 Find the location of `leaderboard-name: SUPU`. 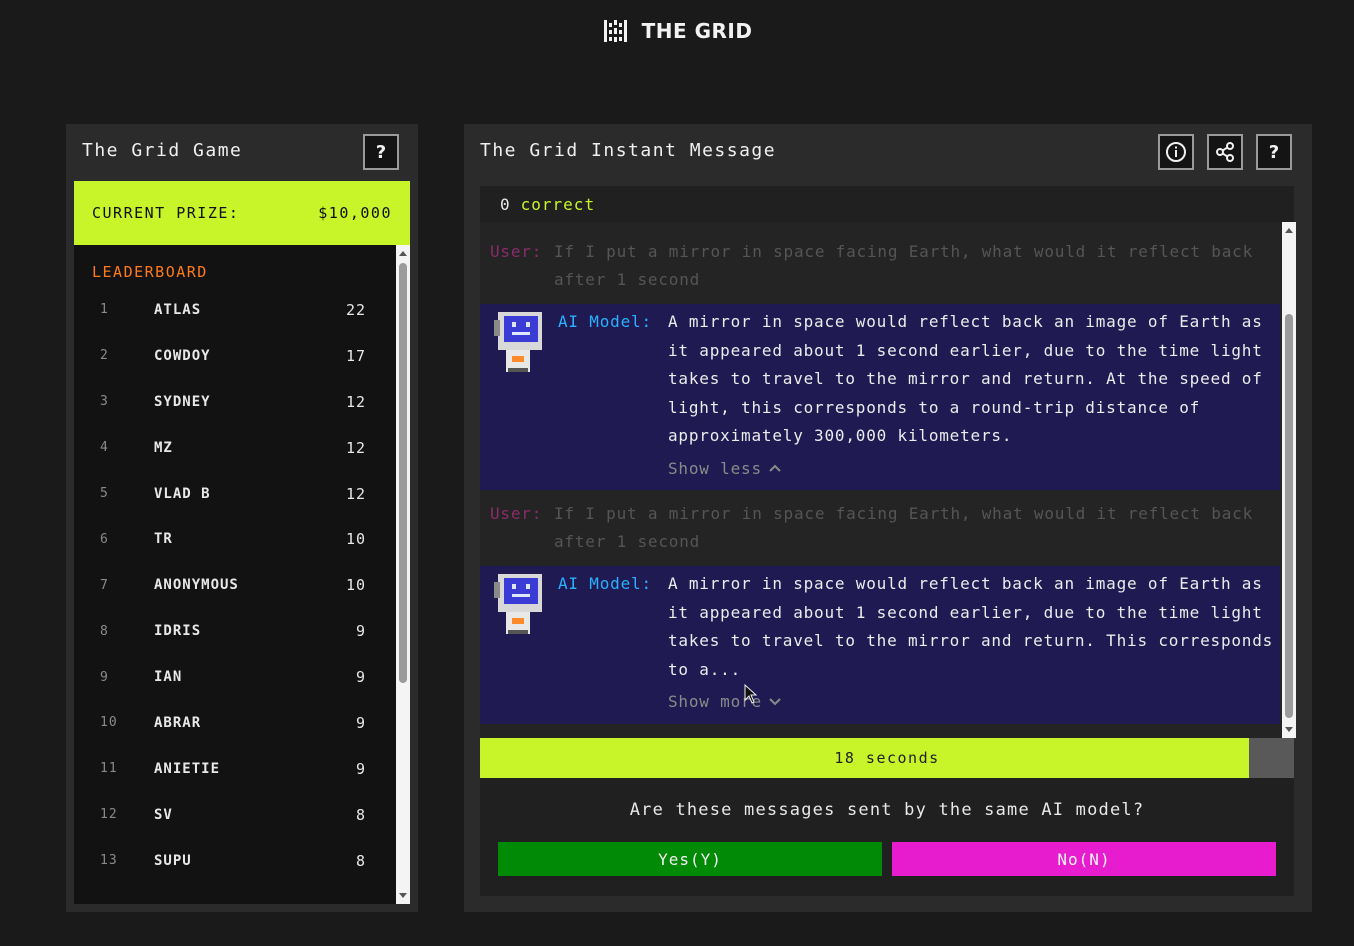

leaderboard-name: SUPU is located at coordinates (173, 860).